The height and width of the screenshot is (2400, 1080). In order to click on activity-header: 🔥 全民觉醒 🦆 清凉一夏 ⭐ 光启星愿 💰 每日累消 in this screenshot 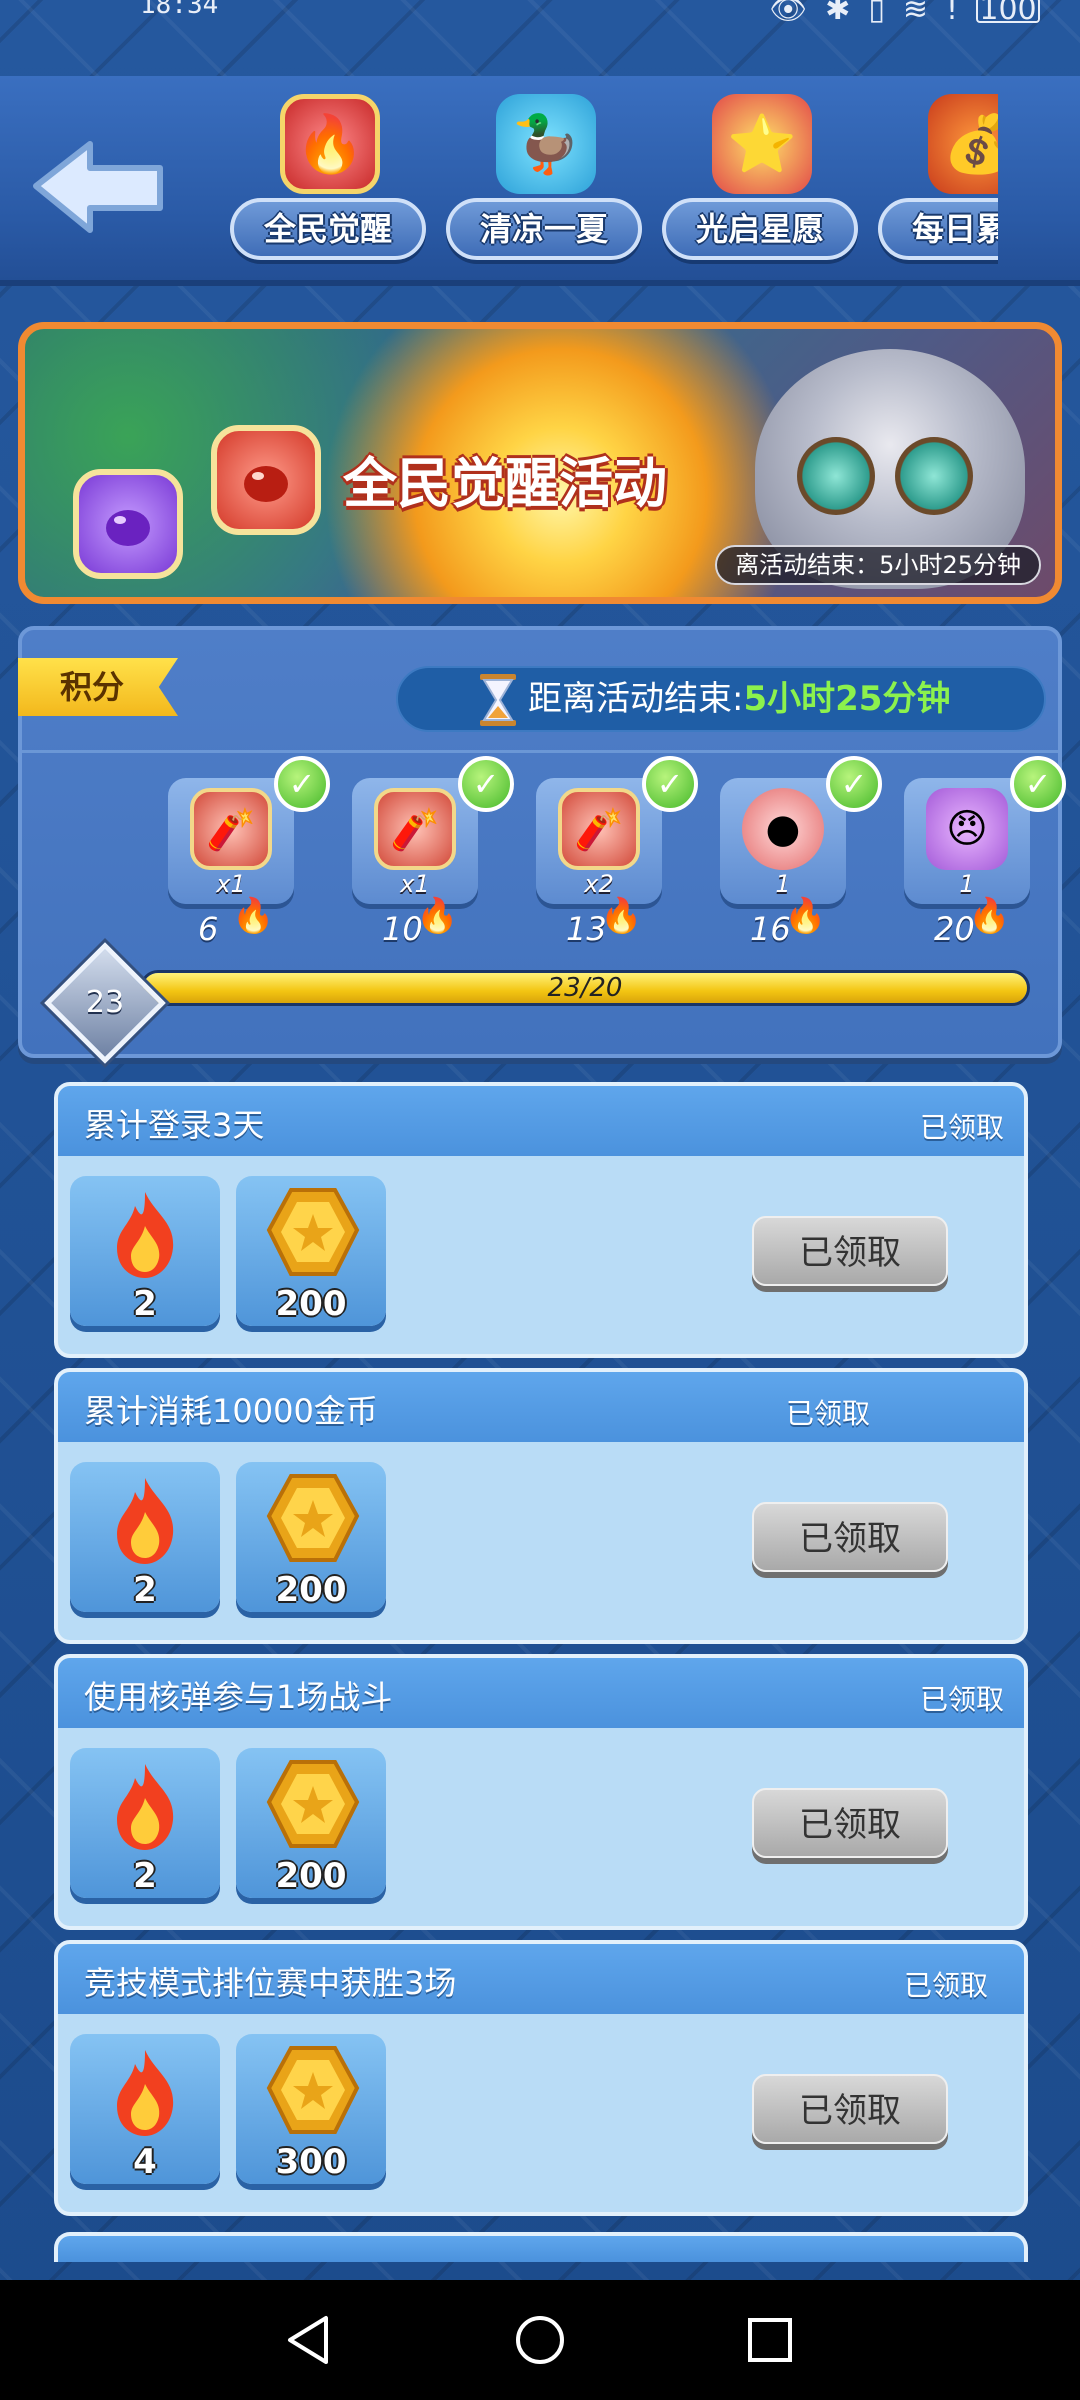, I will do `click(540, 181)`.